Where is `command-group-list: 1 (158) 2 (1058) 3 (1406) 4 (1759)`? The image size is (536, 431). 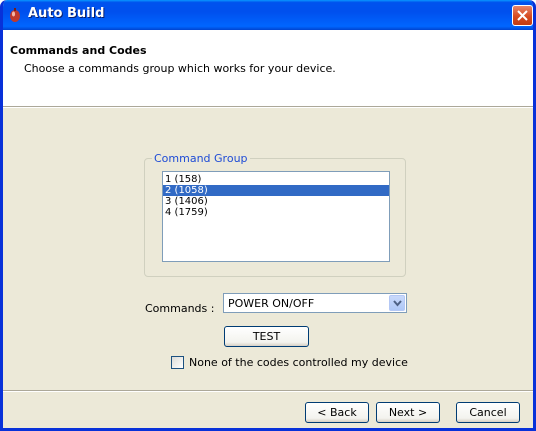
command-group-list: 1 (158) 2 (1058) 3 (1406) 4 (1759) is located at coordinates (276, 216).